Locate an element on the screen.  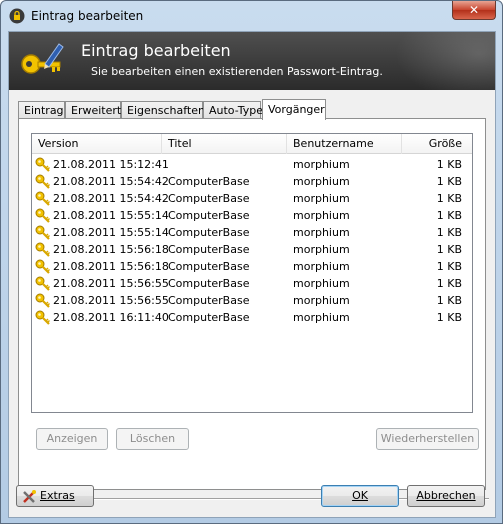
restore-button: Wiederherstellen is located at coordinates (427, 439).